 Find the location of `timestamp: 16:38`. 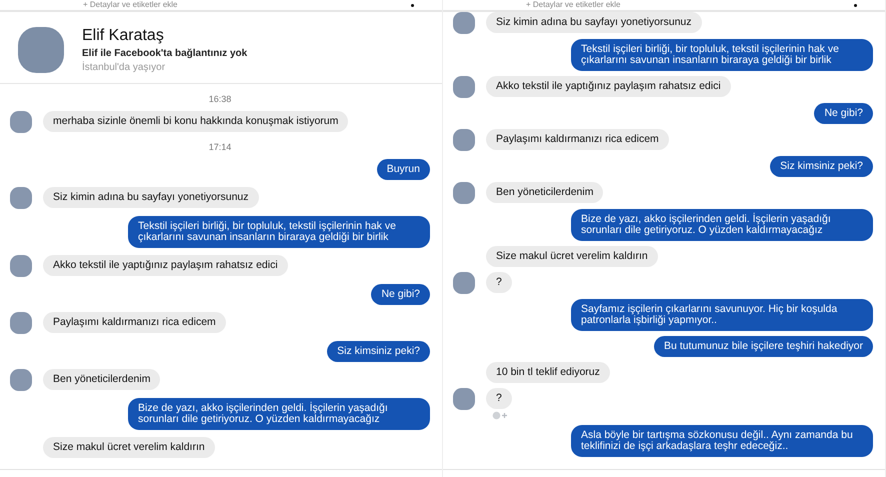

timestamp: 16:38 is located at coordinates (220, 98).